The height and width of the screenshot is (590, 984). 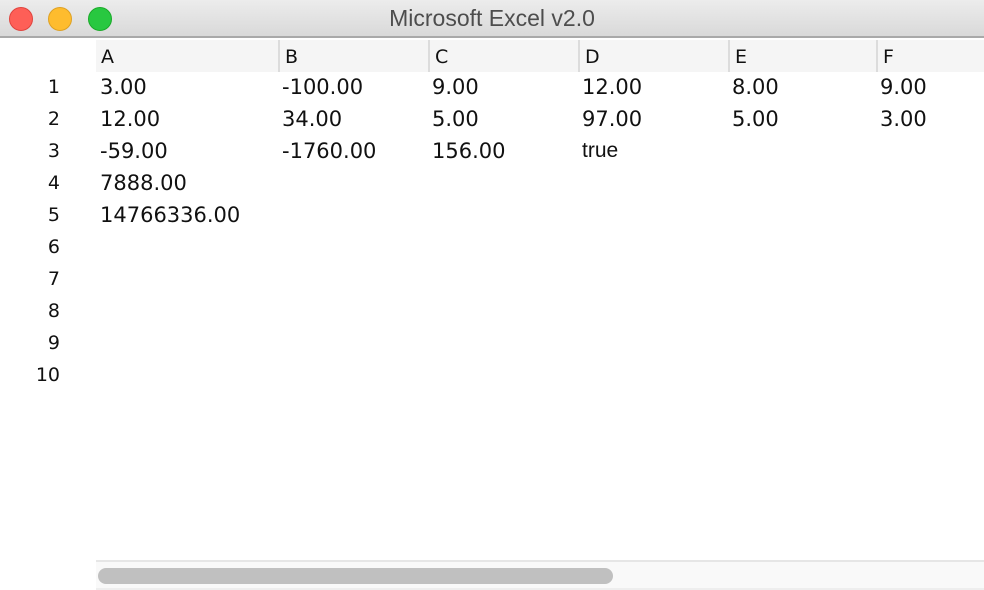 What do you see at coordinates (30, 183) in the screenshot?
I see `row-header: 4` at bounding box center [30, 183].